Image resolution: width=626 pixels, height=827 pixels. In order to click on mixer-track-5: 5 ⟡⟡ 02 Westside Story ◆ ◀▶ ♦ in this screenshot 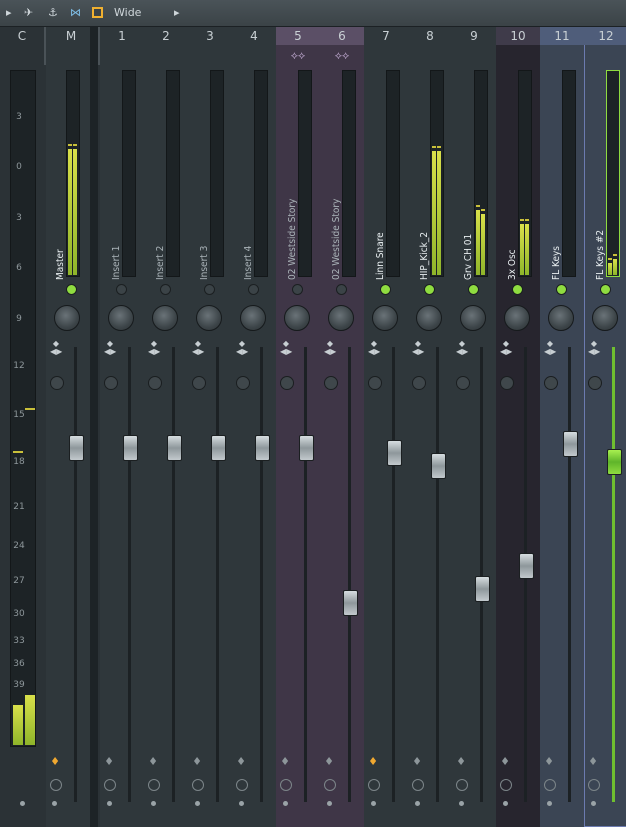, I will do `click(298, 427)`.